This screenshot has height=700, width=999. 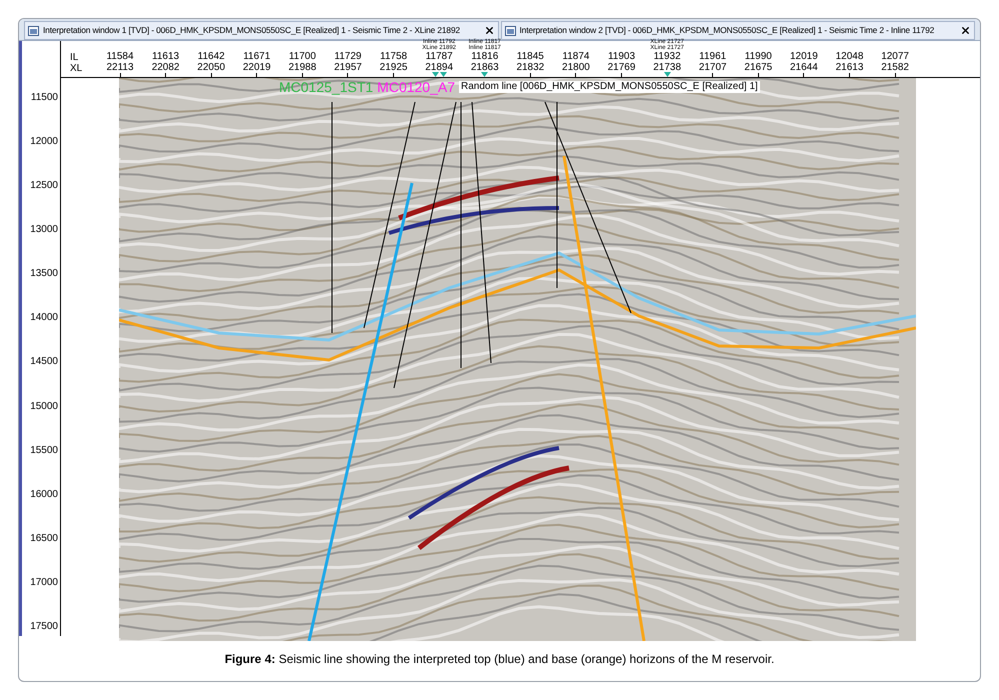 What do you see at coordinates (758, 67) in the screenshot?
I see `xline-tick-label: 21675` at bounding box center [758, 67].